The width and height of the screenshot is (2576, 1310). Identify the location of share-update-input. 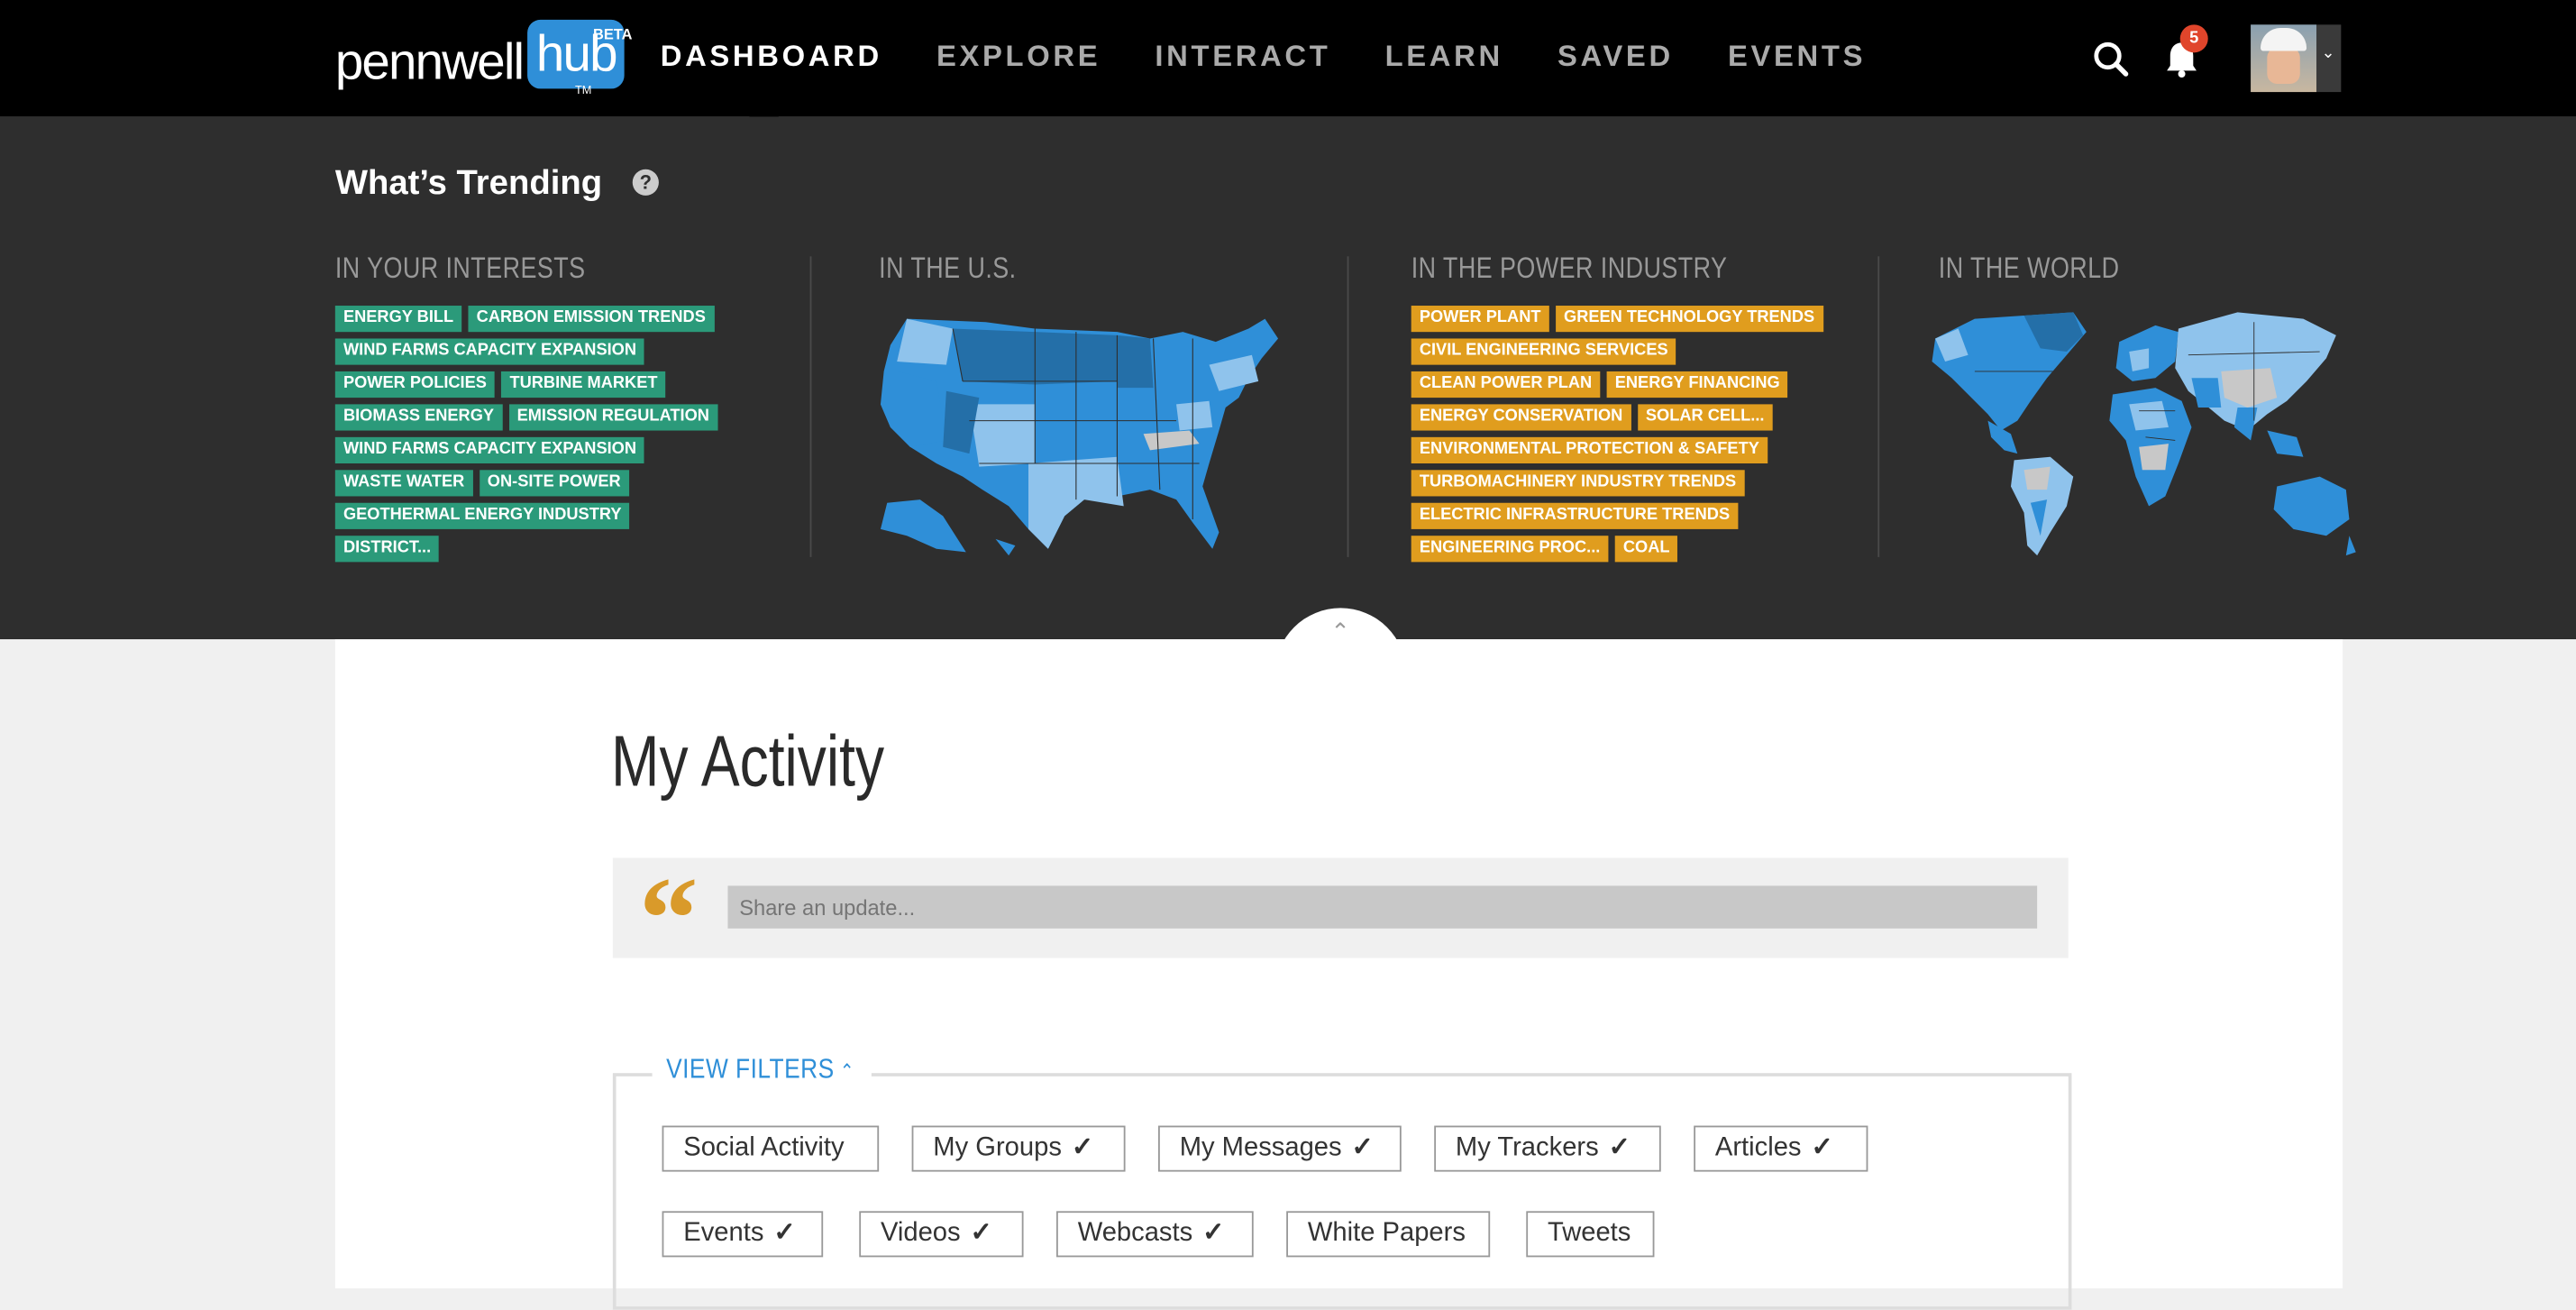
(1382, 907).